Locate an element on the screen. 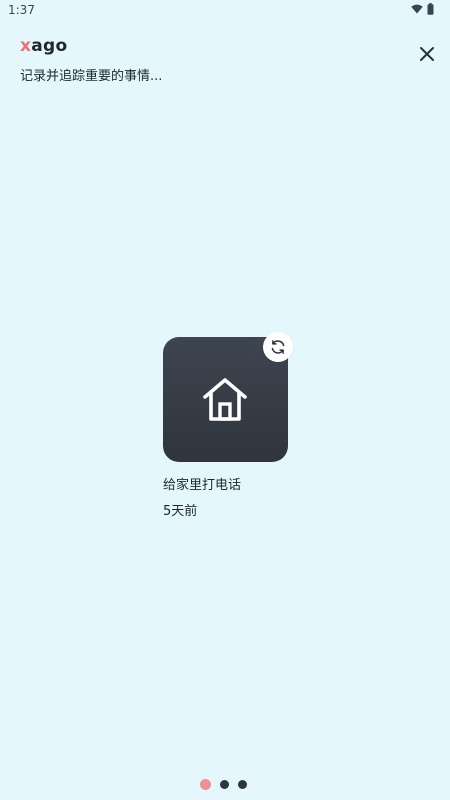  task-title: 给家里打电话 is located at coordinates (202, 485).